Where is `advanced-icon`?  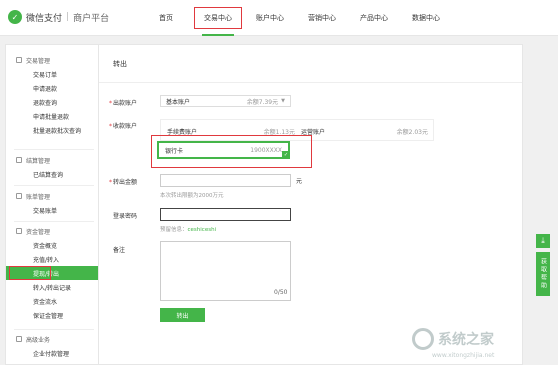
advanced-icon is located at coordinates (19, 339).